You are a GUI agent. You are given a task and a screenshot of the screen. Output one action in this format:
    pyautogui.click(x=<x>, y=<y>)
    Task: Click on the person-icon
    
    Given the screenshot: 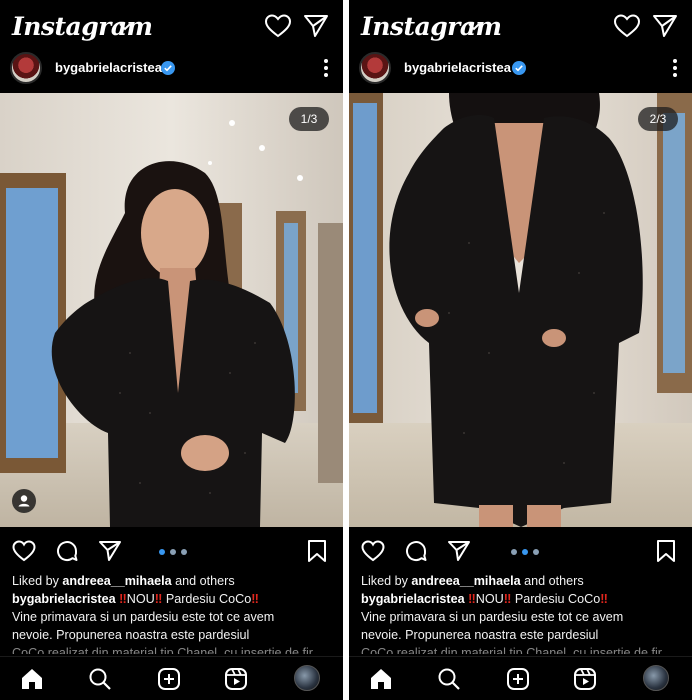 What is the action you would take?
    pyautogui.click(x=24, y=501)
    